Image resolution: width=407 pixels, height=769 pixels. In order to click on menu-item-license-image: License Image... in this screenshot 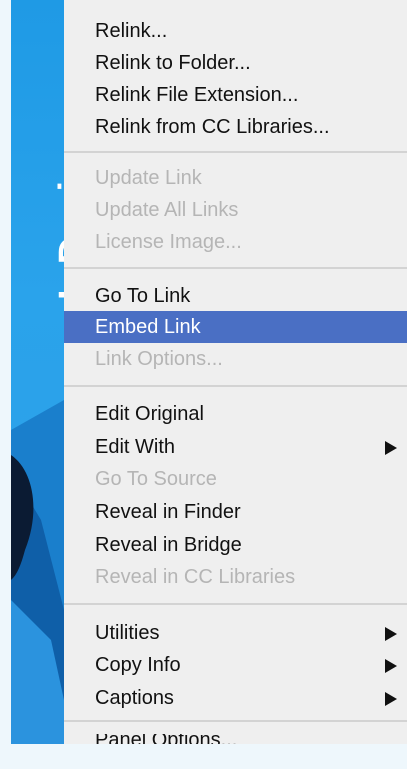, I will do `click(168, 242)`.